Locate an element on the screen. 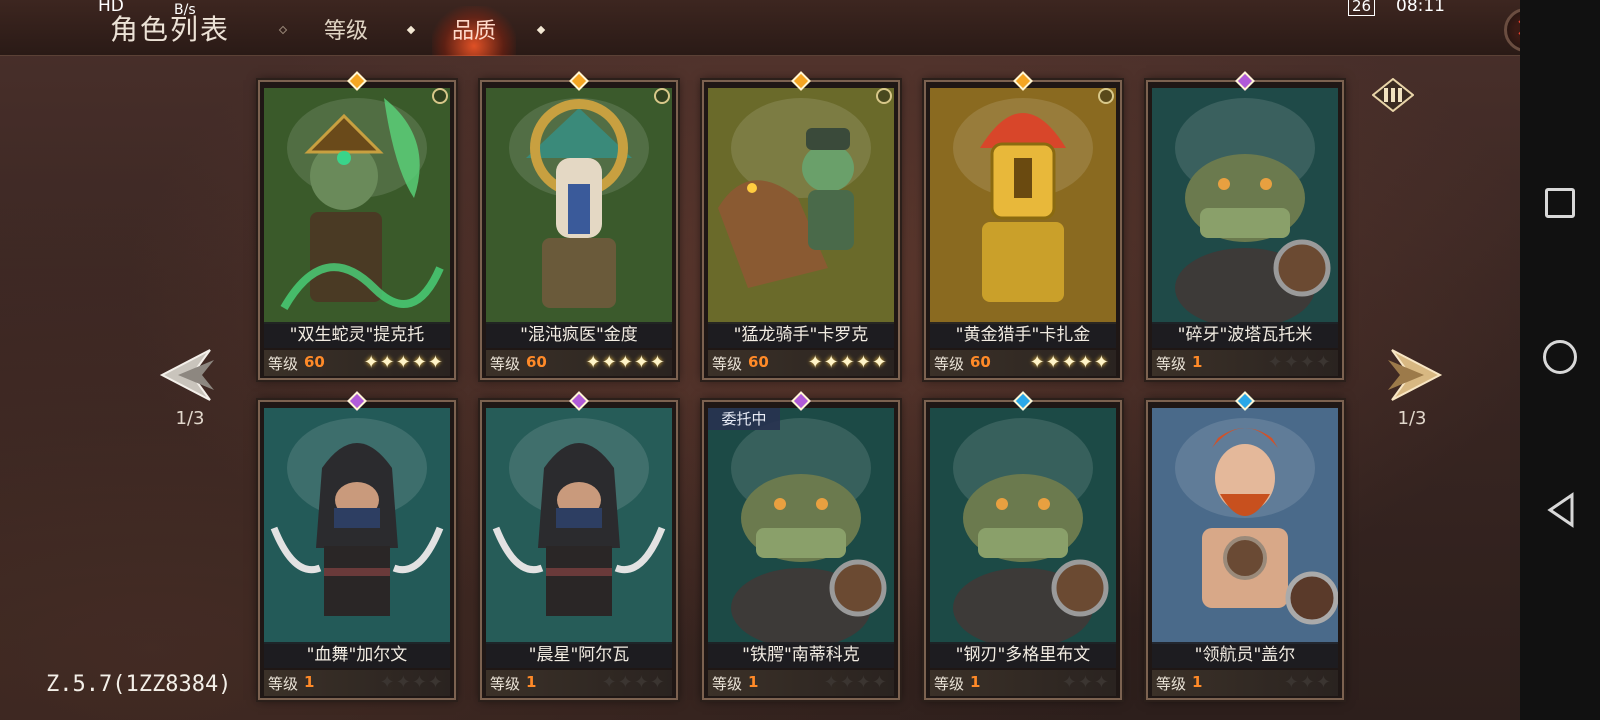 This screenshot has width=1600, height=720. character-name: "领航员"盖尔 is located at coordinates (1245, 655).